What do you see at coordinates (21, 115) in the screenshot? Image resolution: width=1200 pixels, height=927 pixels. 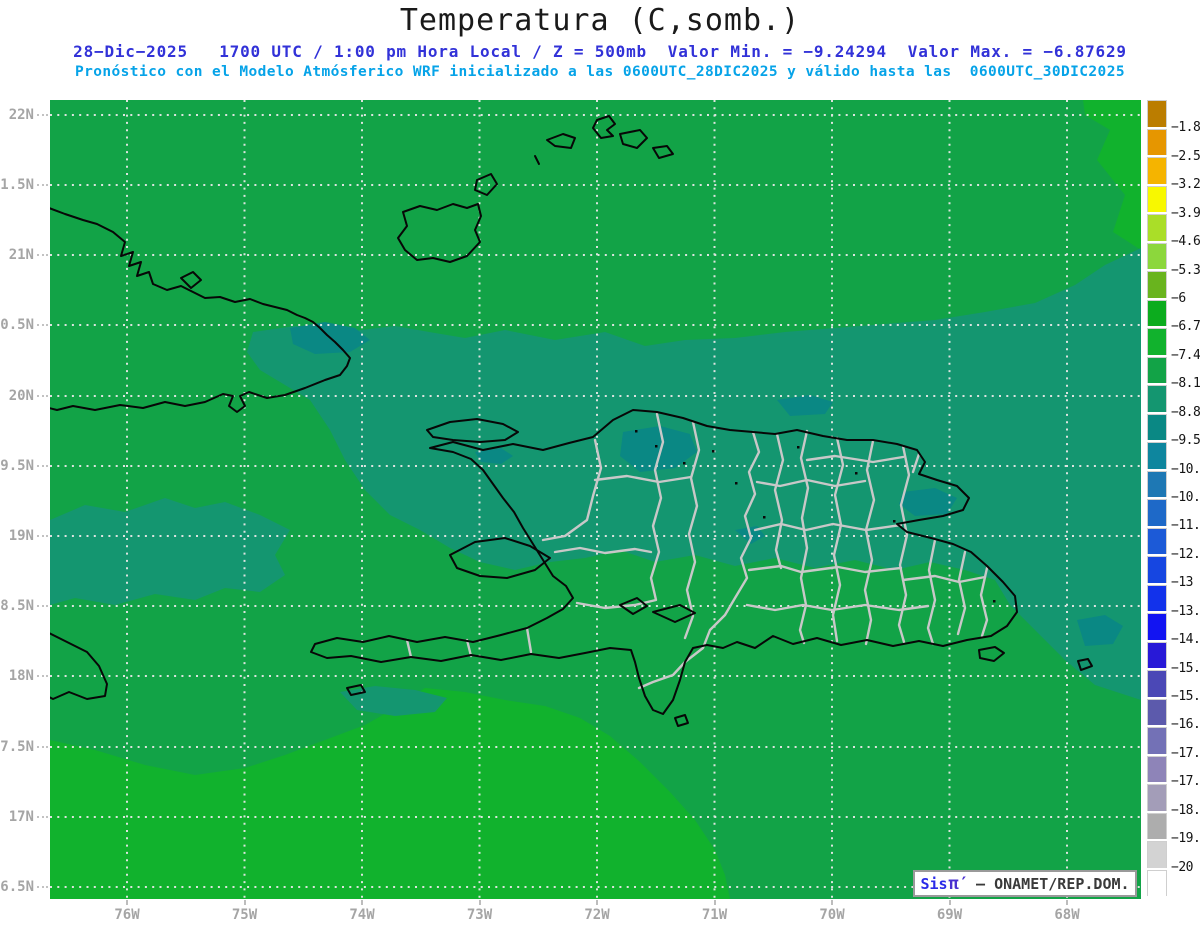 I see `lat-tick-label: 22N` at bounding box center [21, 115].